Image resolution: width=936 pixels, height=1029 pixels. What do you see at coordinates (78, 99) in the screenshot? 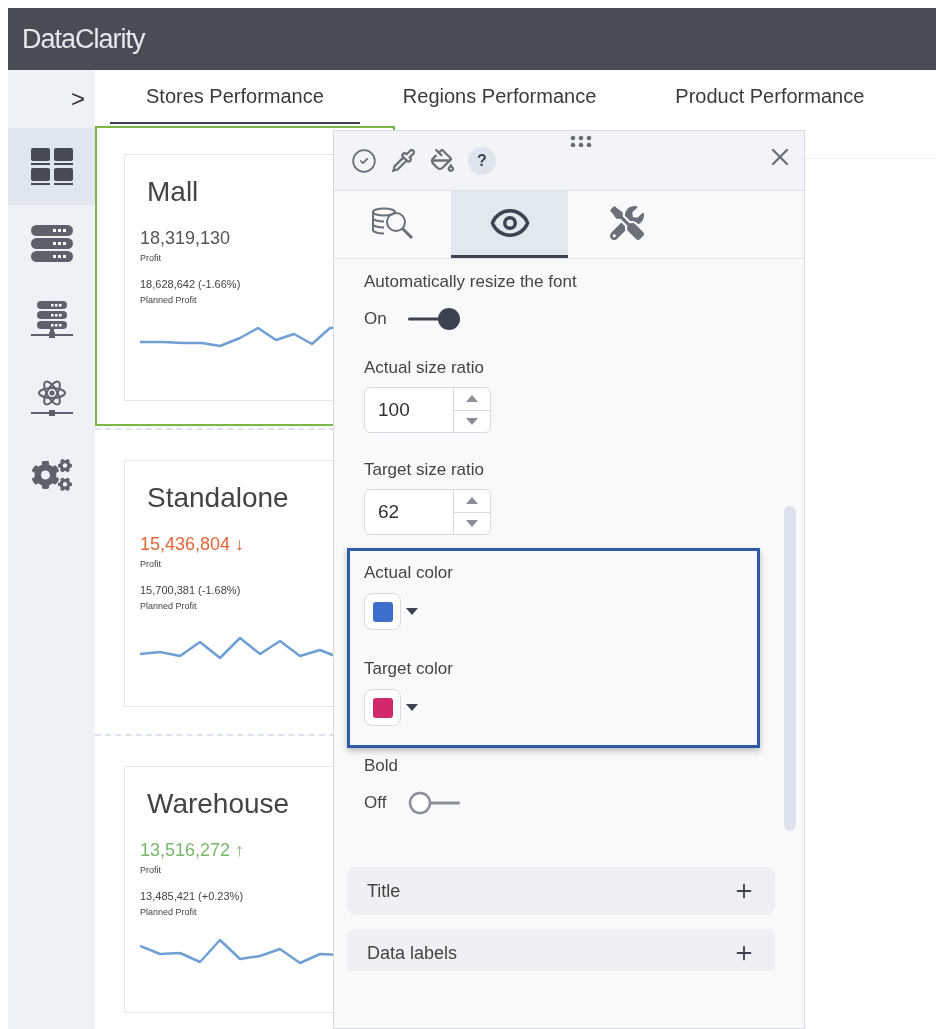
I see `sidebar-toggle: >` at bounding box center [78, 99].